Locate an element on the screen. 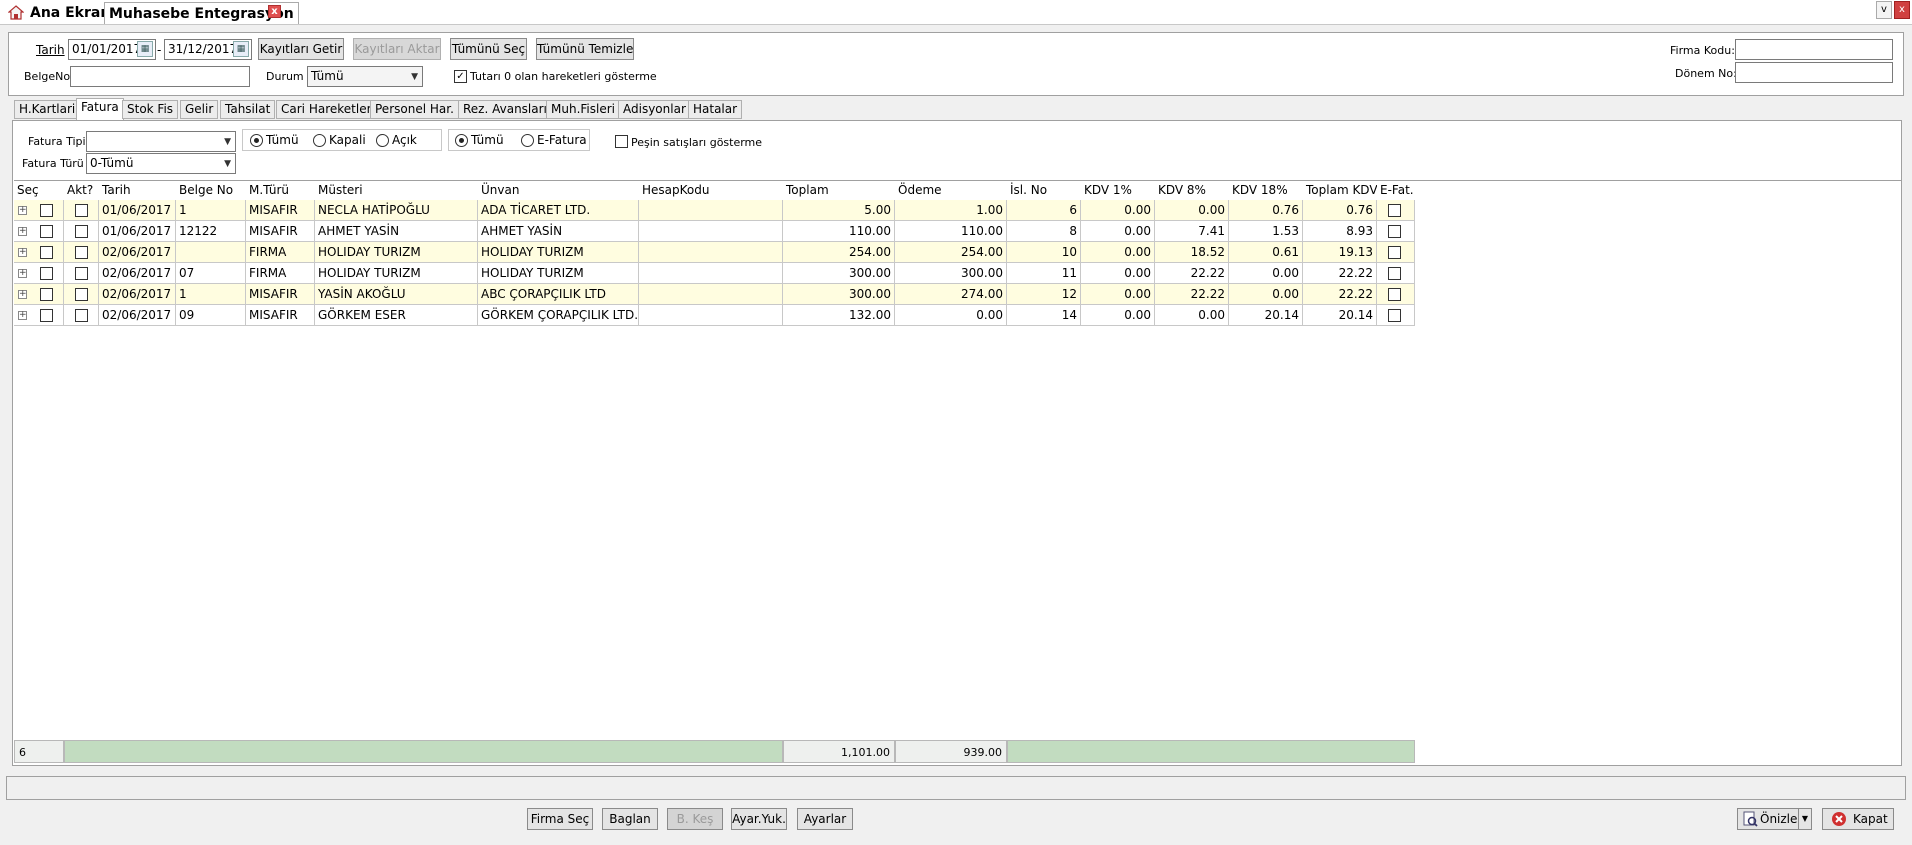 The height and width of the screenshot is (845, 1912). tab-fatura: Fatura is located at coordinates (100, 109).